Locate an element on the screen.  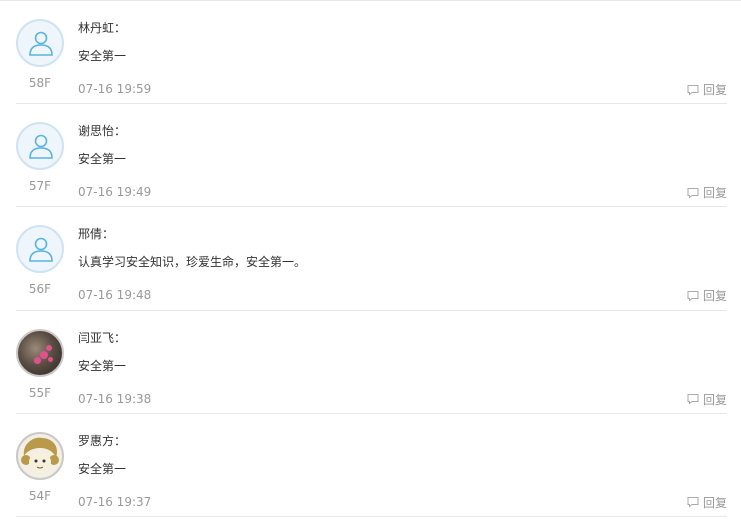
floor-number: 57F is located at coordinates (40, 186).